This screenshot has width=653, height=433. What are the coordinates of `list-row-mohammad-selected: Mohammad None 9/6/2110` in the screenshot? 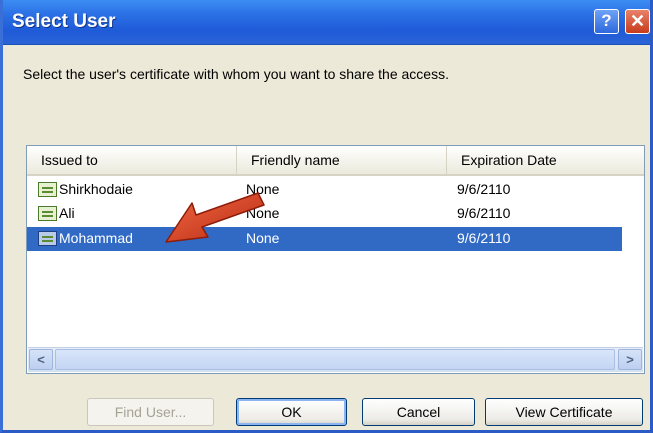 It's located at (324, 239).